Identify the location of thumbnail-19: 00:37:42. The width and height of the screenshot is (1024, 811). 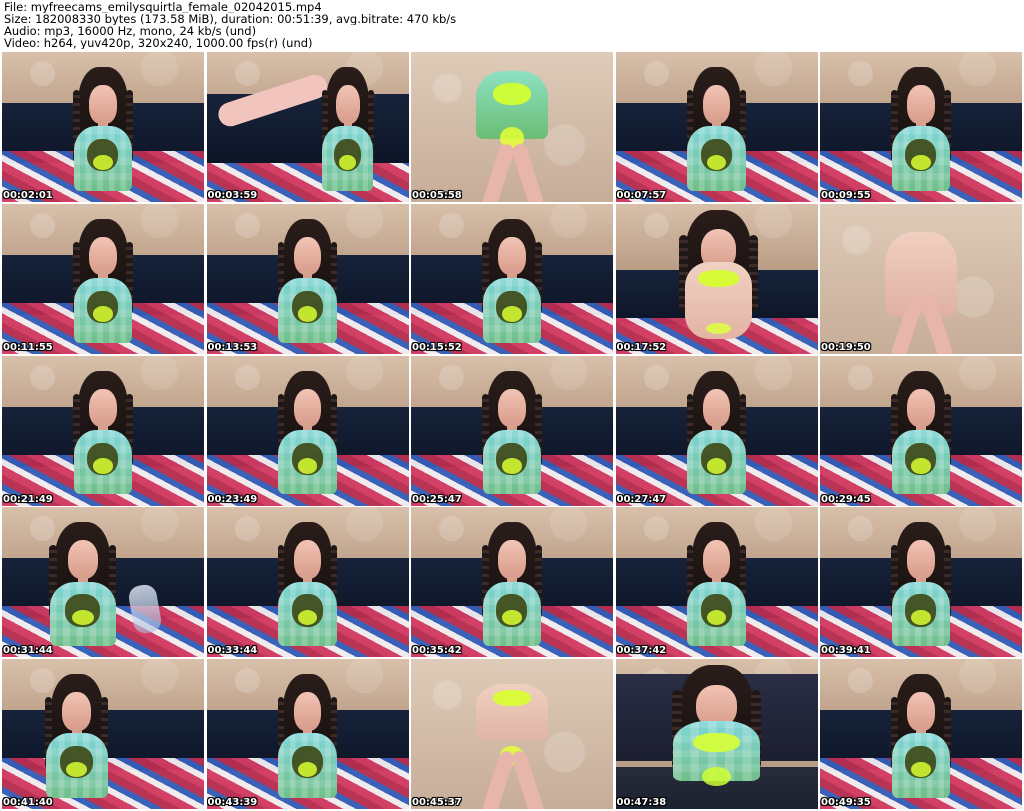
(716, 582).